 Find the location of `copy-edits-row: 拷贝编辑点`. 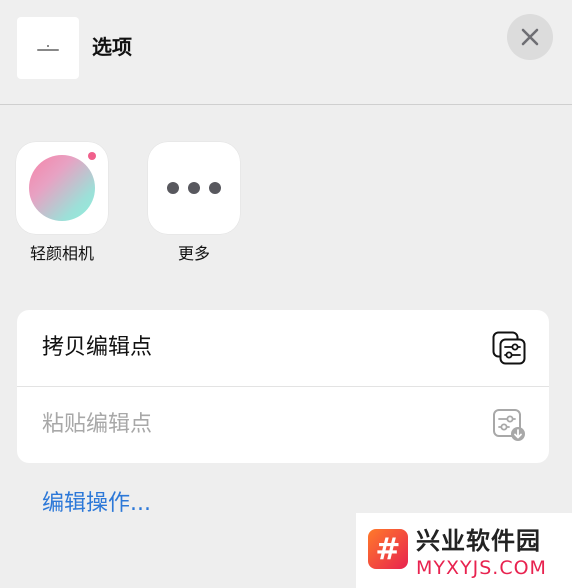

copy-edits-row: 拷贝编辑点 is located at coordinates (283, 348).